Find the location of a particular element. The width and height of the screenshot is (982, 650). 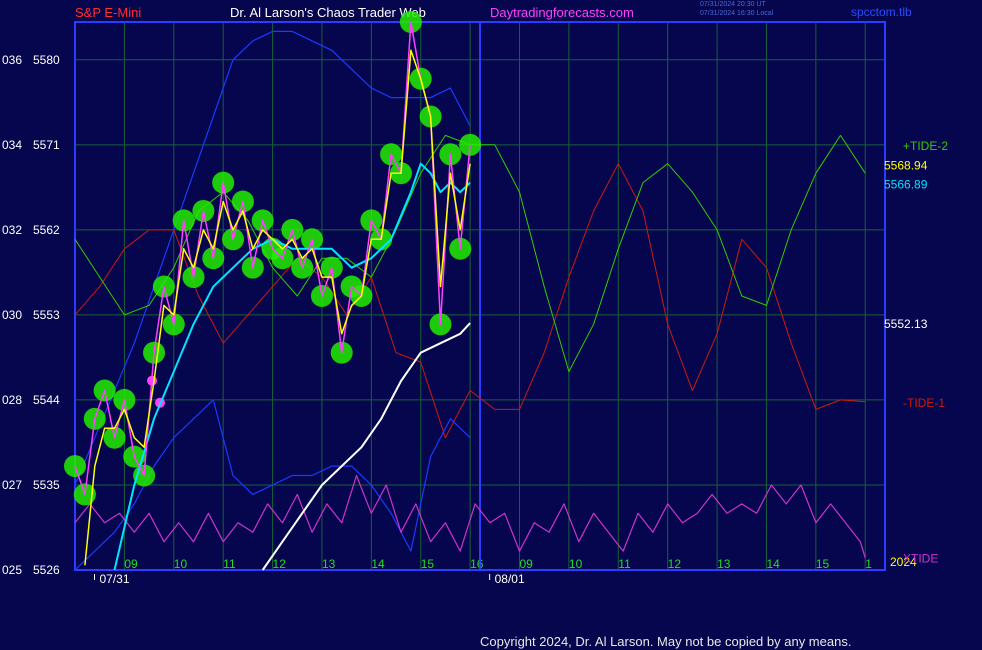

y-tick-label-right: 5571 is located at coordinates (46, 145).